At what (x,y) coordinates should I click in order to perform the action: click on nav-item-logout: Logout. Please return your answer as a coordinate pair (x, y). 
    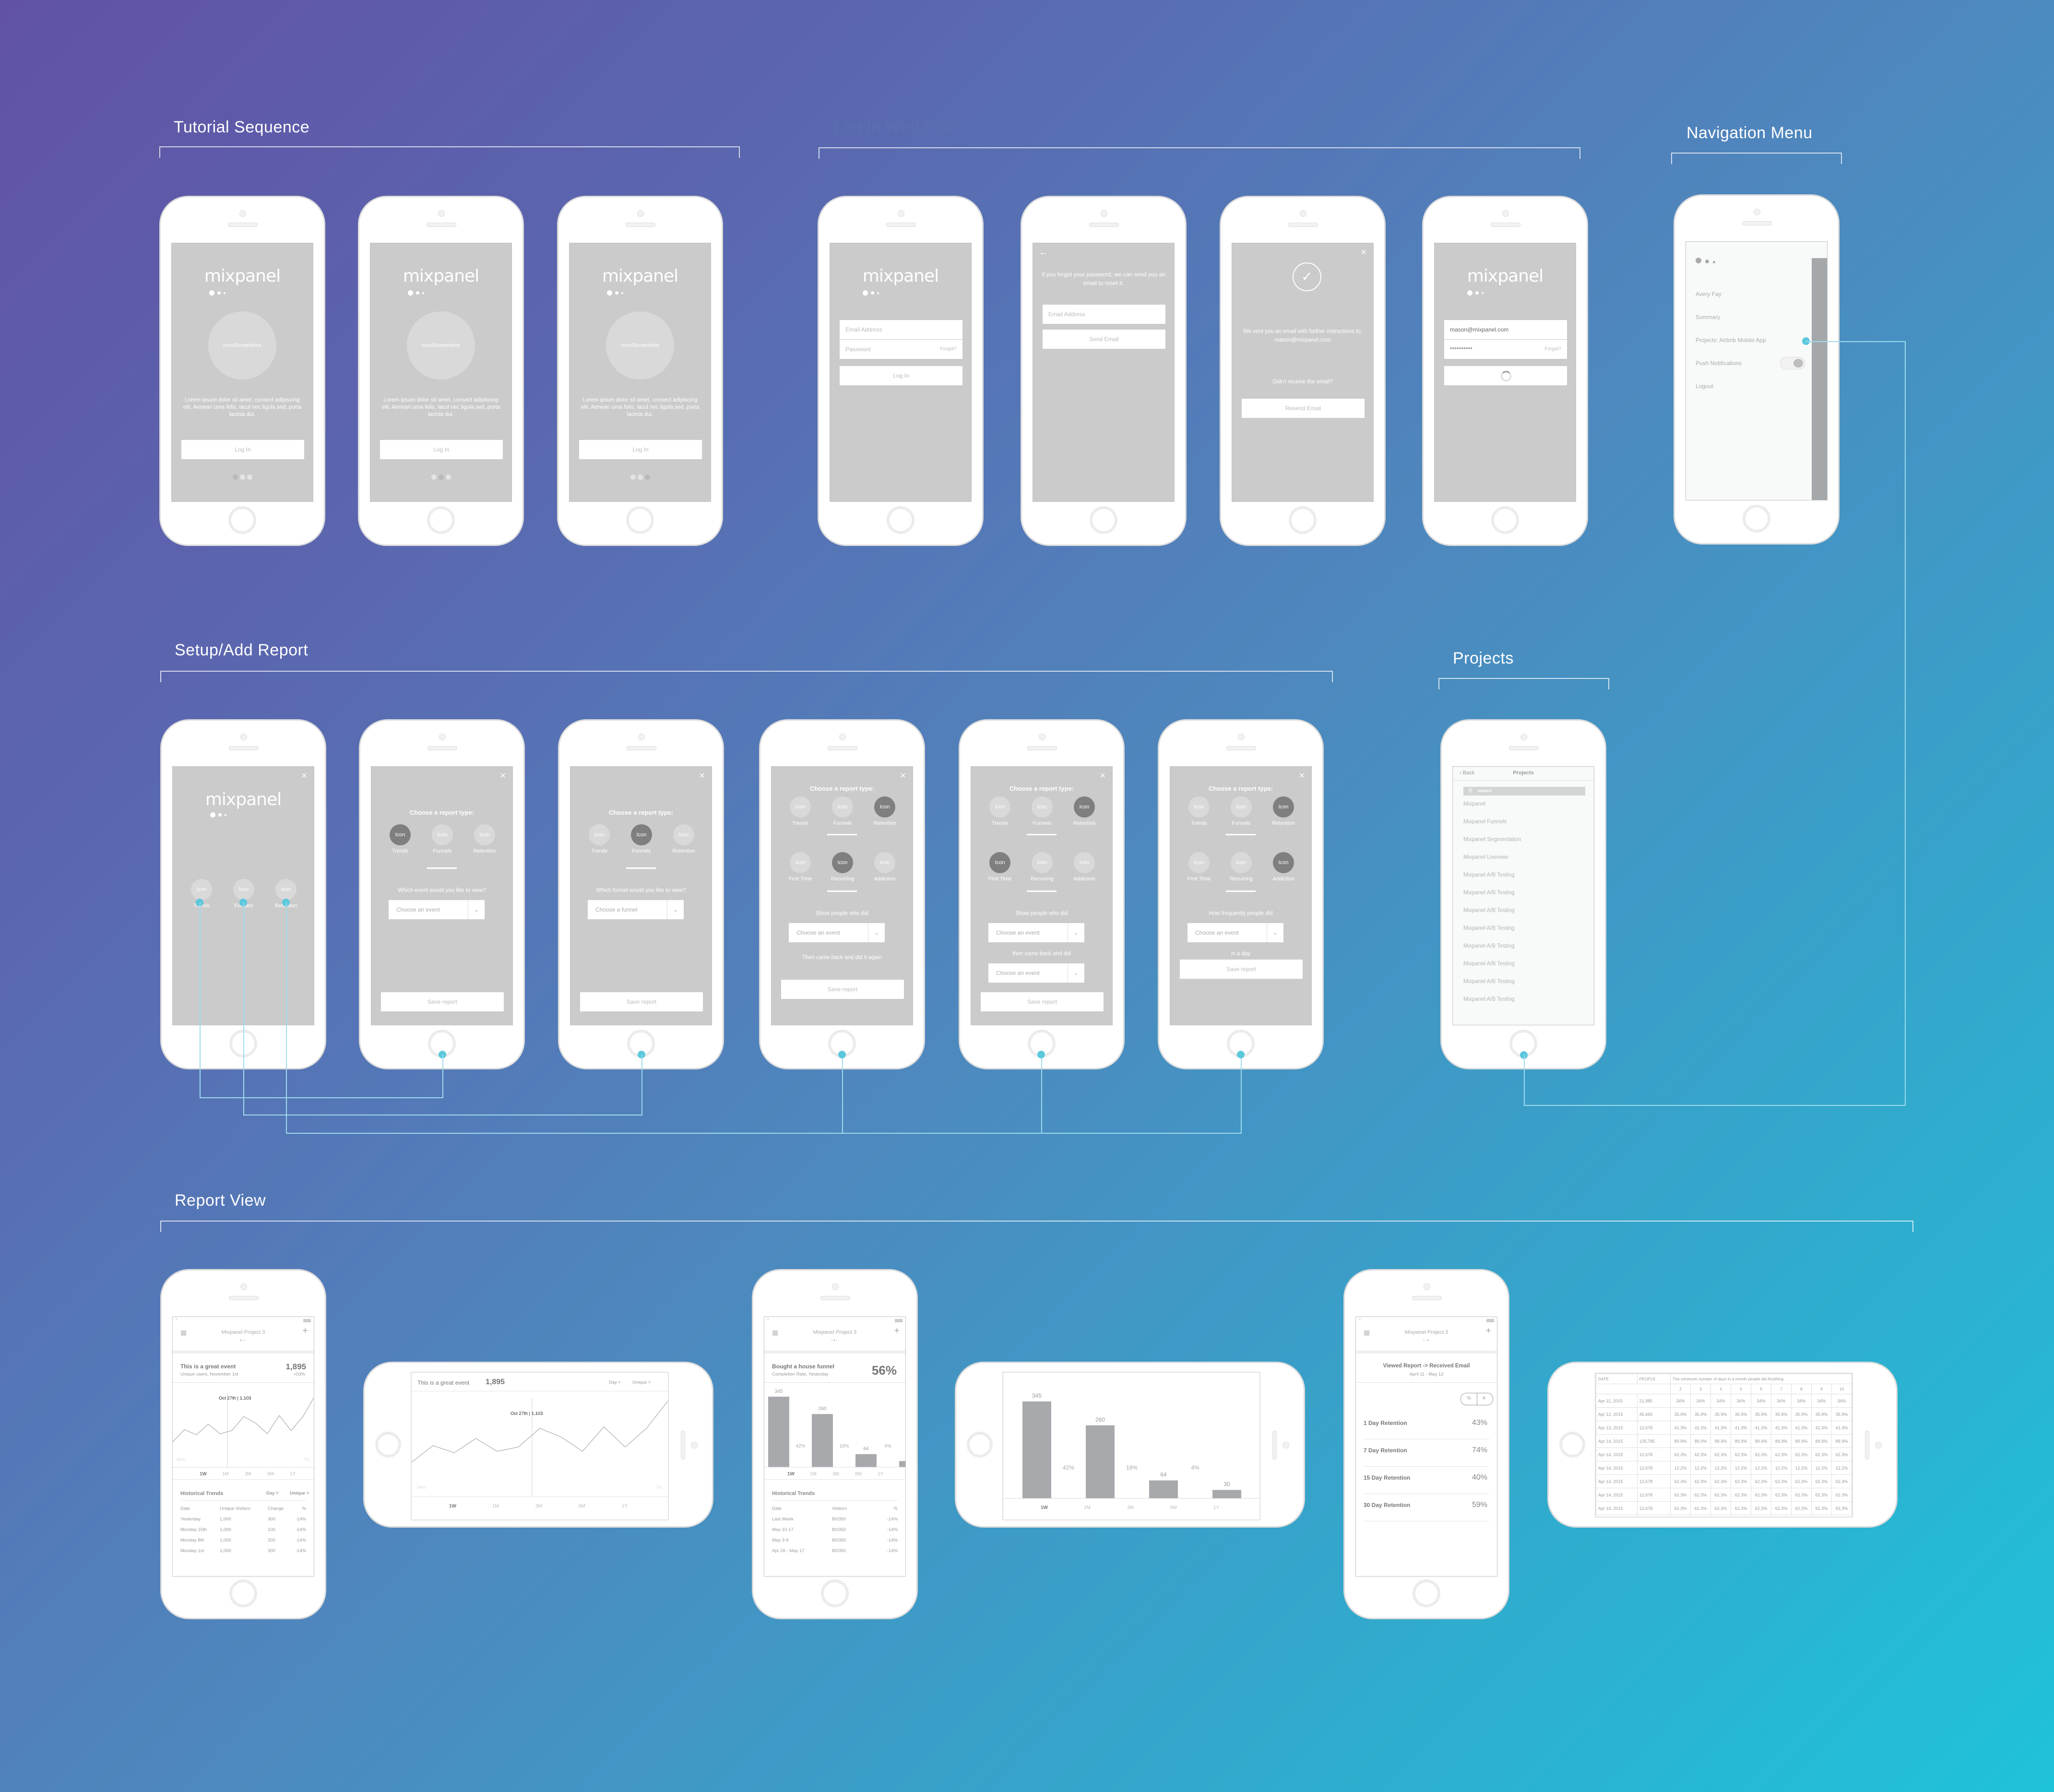
    Looking at the image, I should click on (1704, 386).